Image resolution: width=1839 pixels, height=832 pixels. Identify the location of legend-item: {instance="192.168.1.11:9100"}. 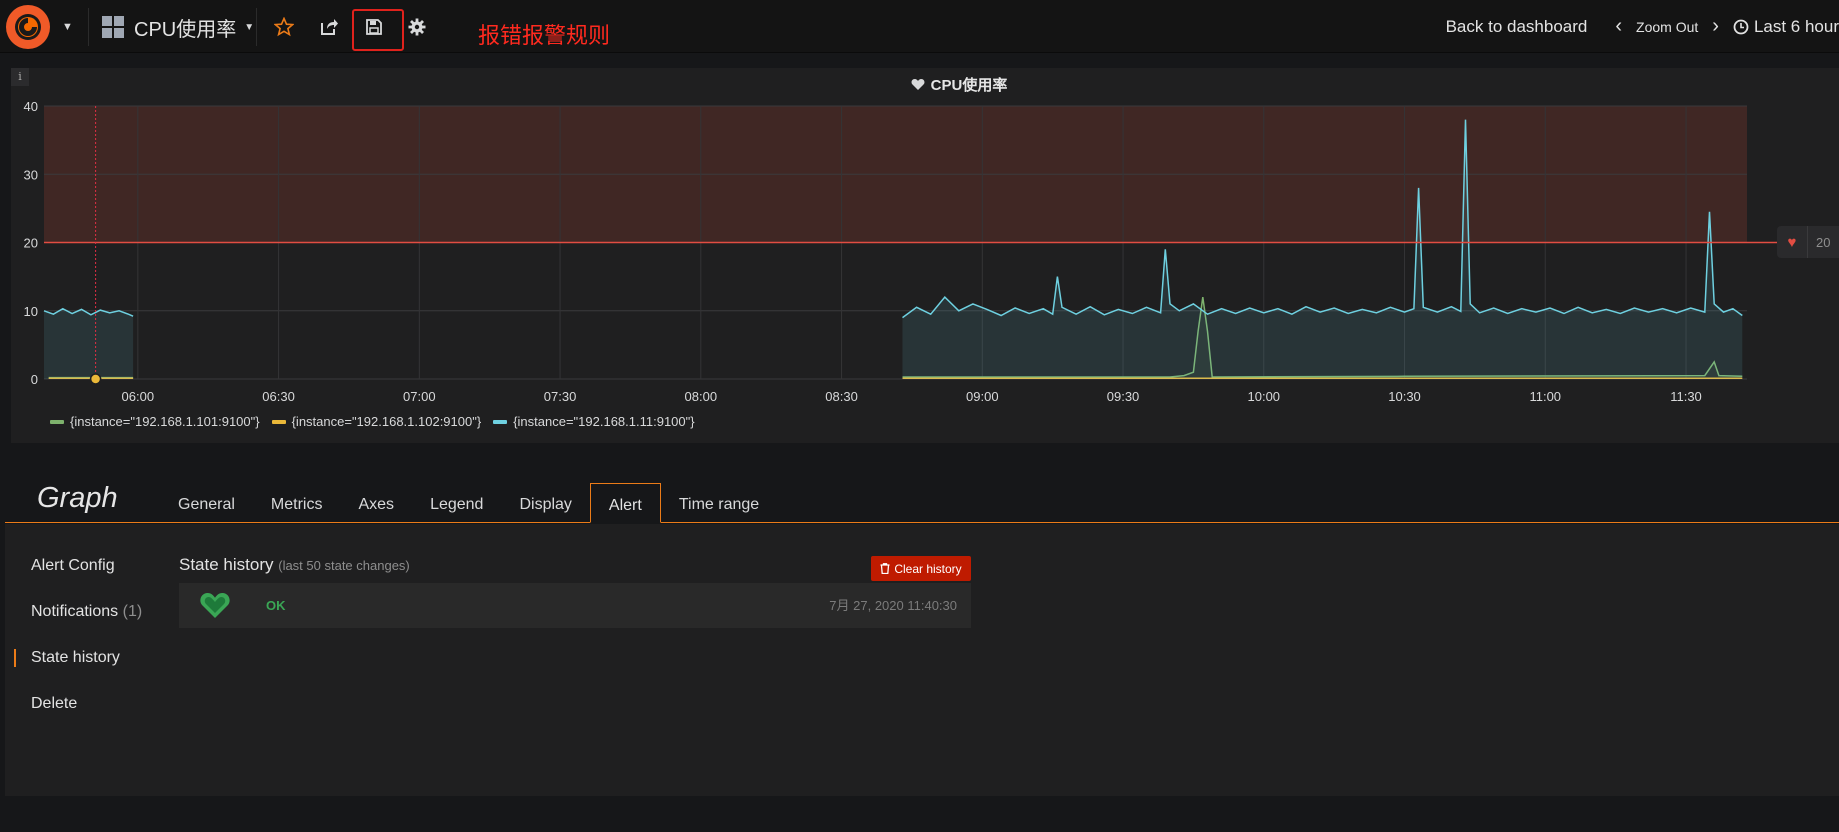
(594, 421).